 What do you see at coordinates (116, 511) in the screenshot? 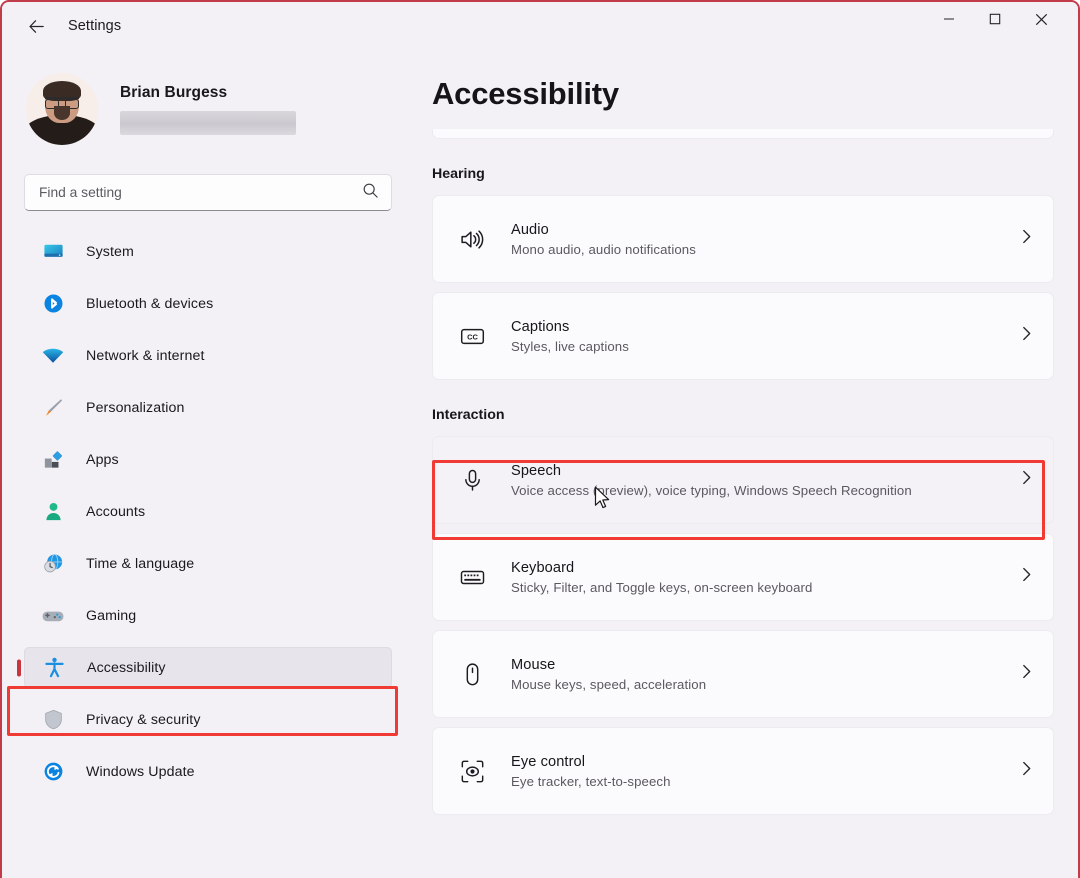
I see `sidebar-item-label: Accounts` at bounding box center [116, 511].